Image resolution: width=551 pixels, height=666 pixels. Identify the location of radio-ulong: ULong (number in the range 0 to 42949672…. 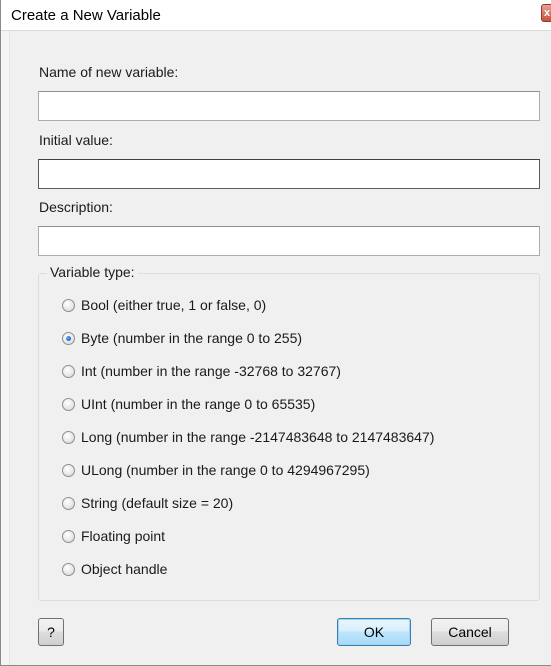
(216, 470).